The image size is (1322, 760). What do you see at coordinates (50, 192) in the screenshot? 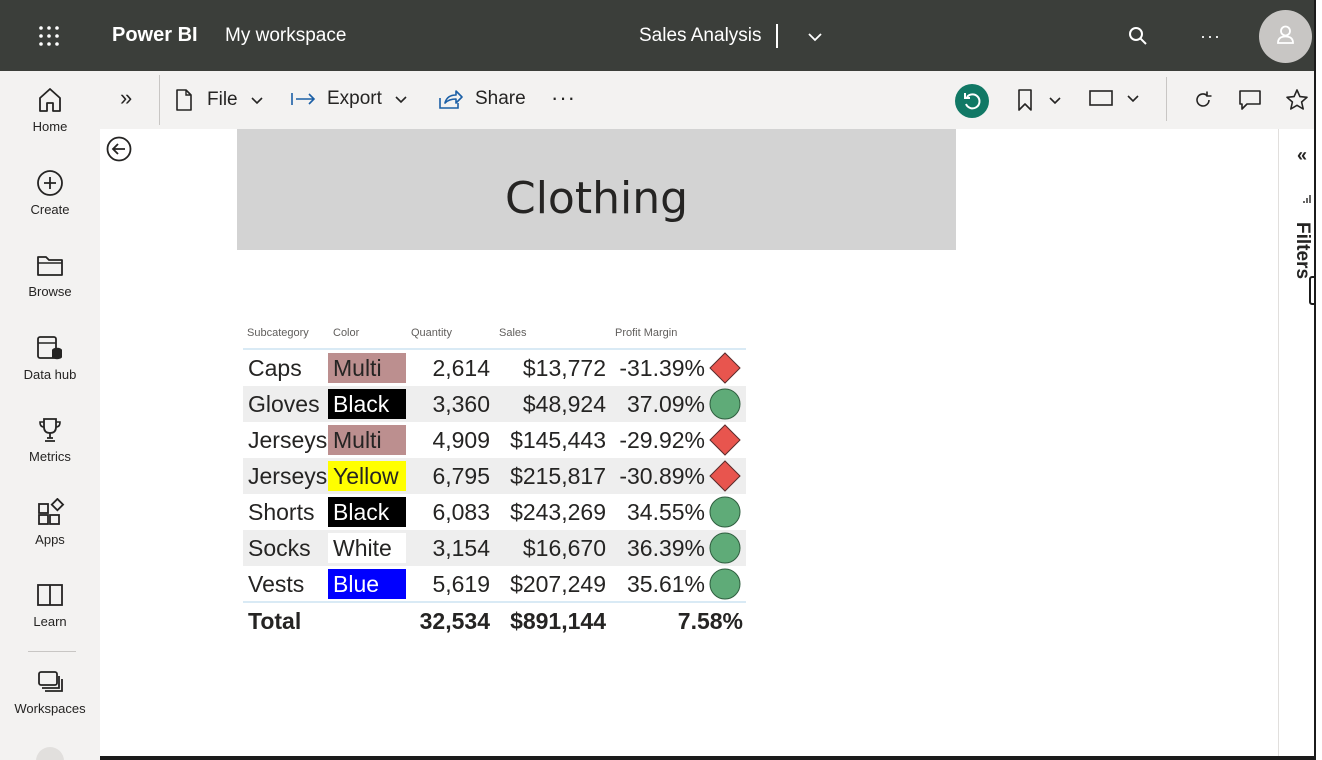
I see `nav-item-create: Create` at bounding box center [50, 192].